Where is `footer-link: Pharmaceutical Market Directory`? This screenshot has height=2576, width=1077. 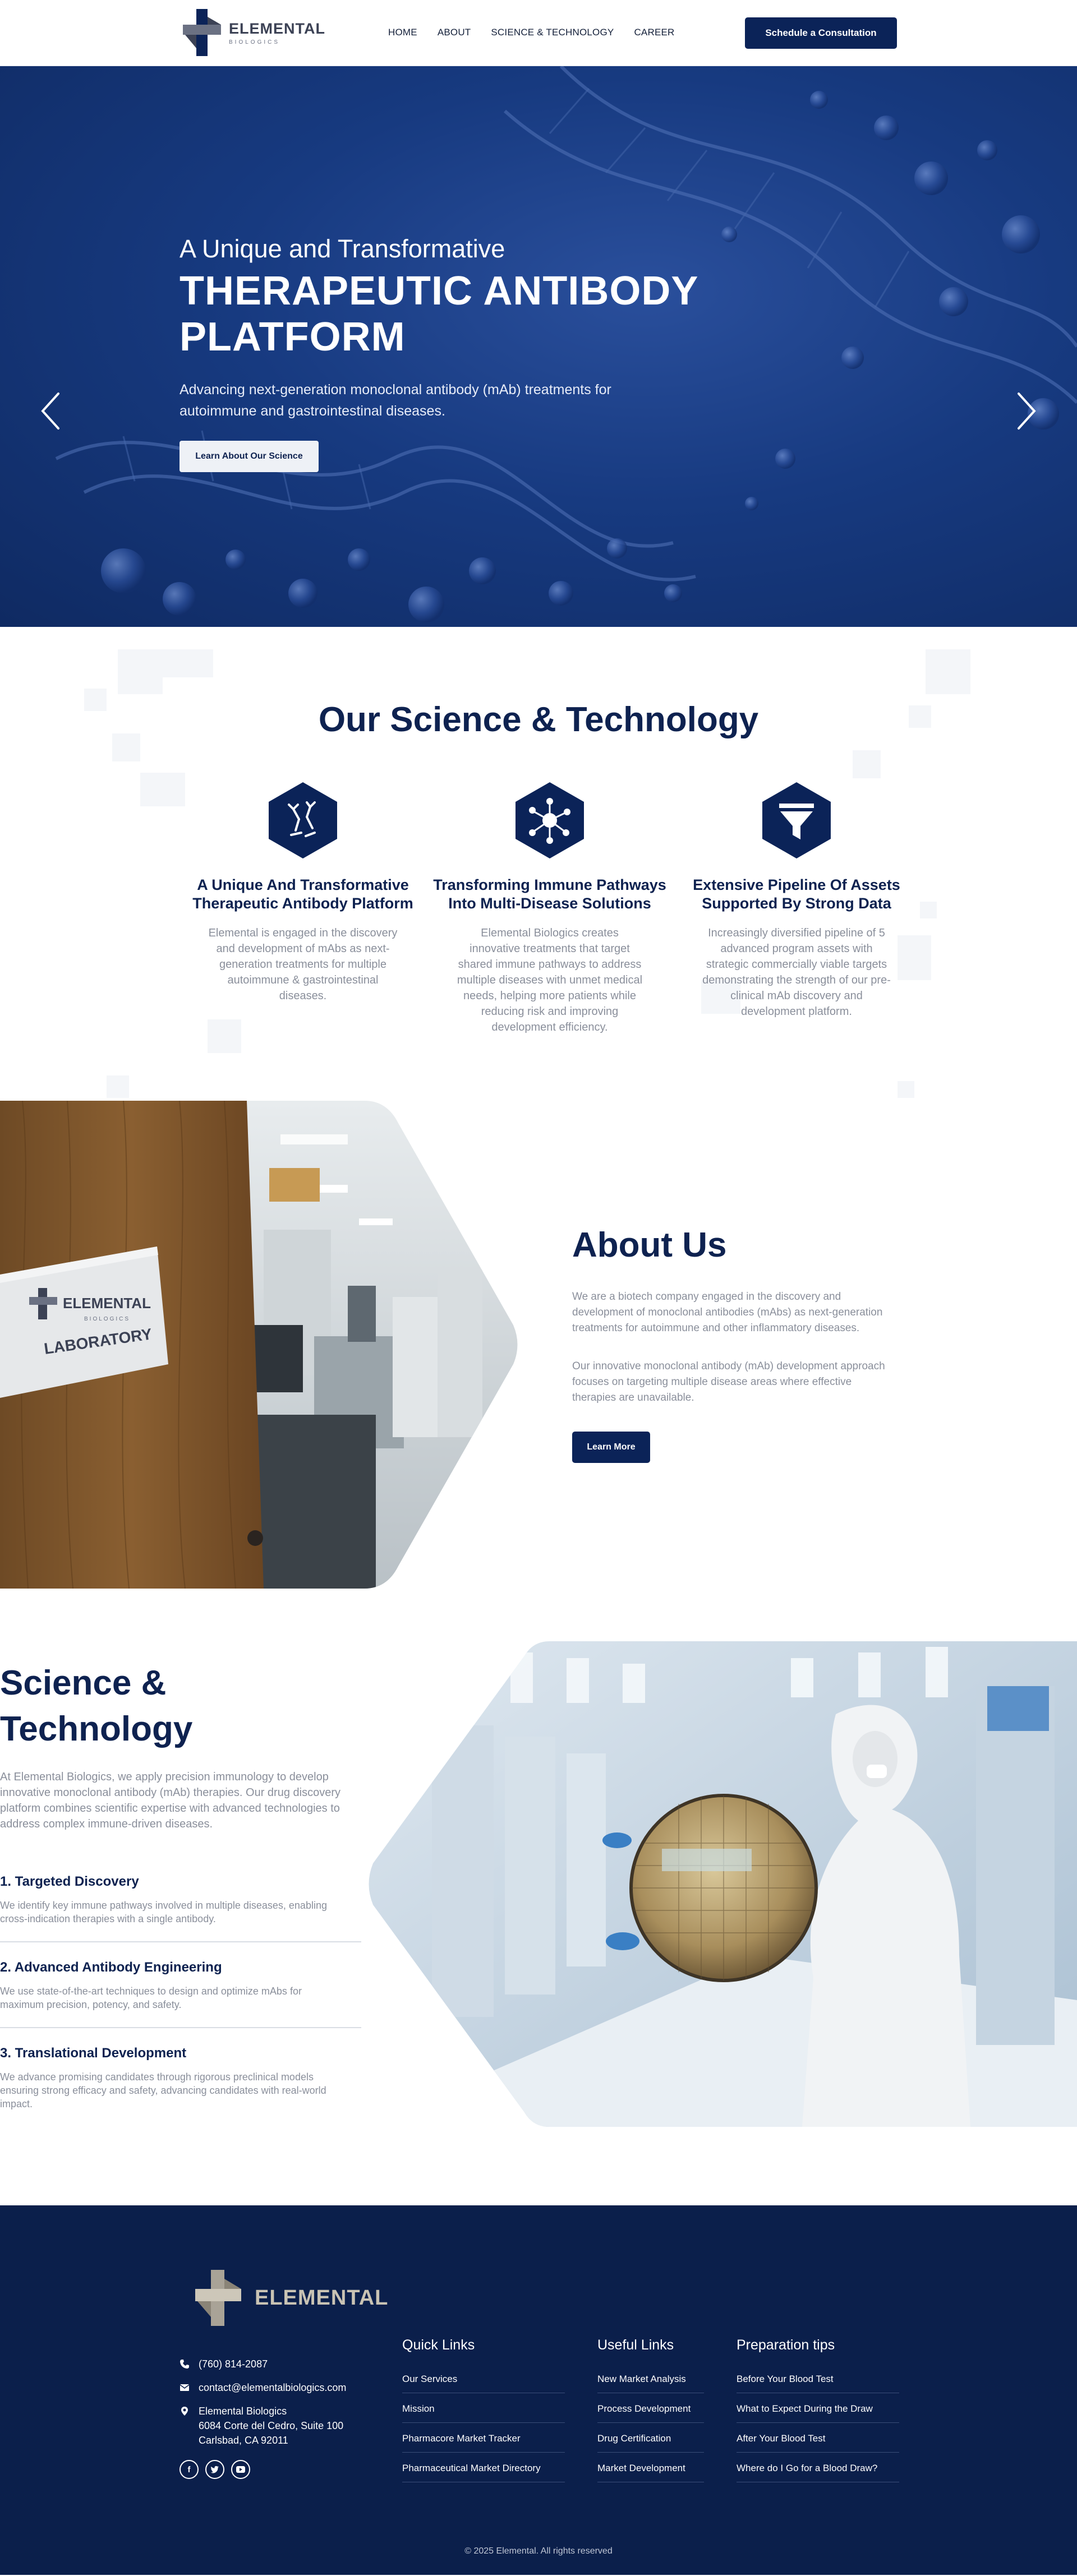
footer-link: Pharmaceutical Market Directory is located at coordinates (483, 2472).